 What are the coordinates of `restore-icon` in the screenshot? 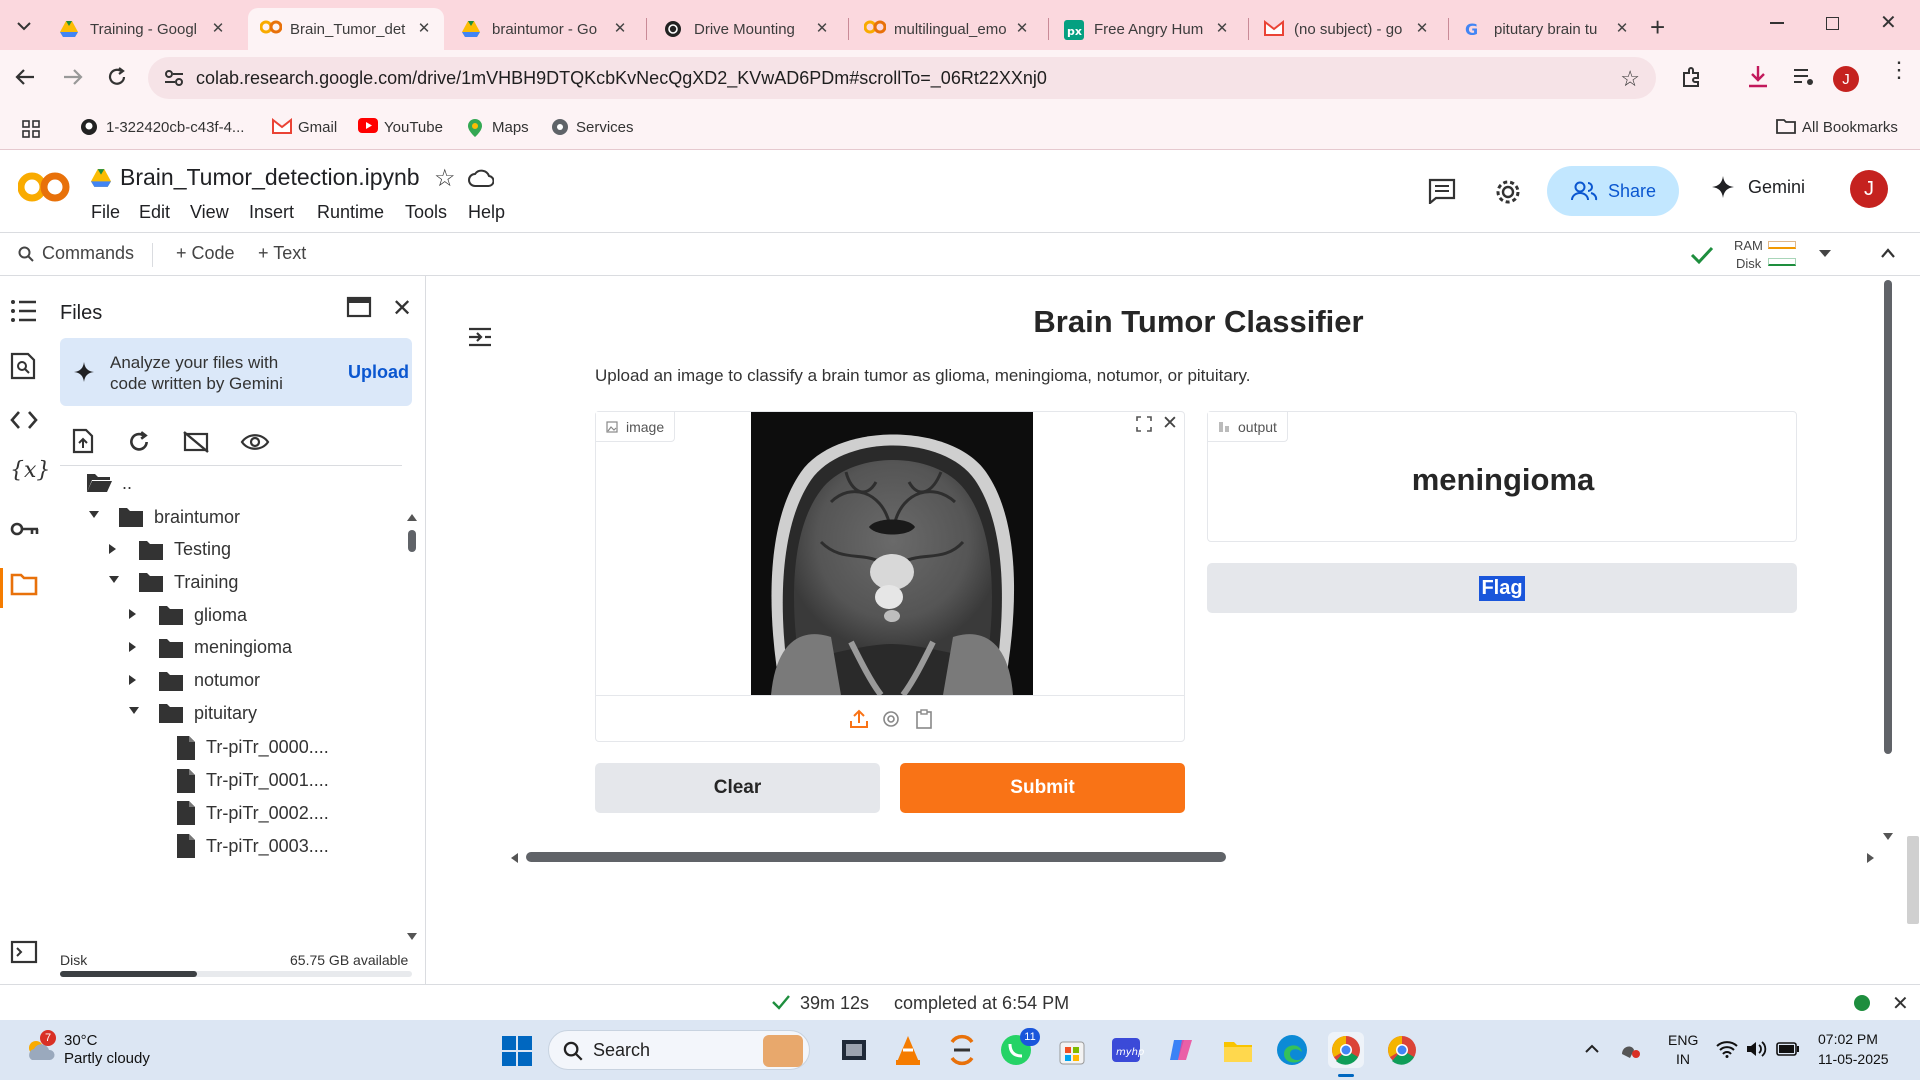 It's located at (1832, 23).